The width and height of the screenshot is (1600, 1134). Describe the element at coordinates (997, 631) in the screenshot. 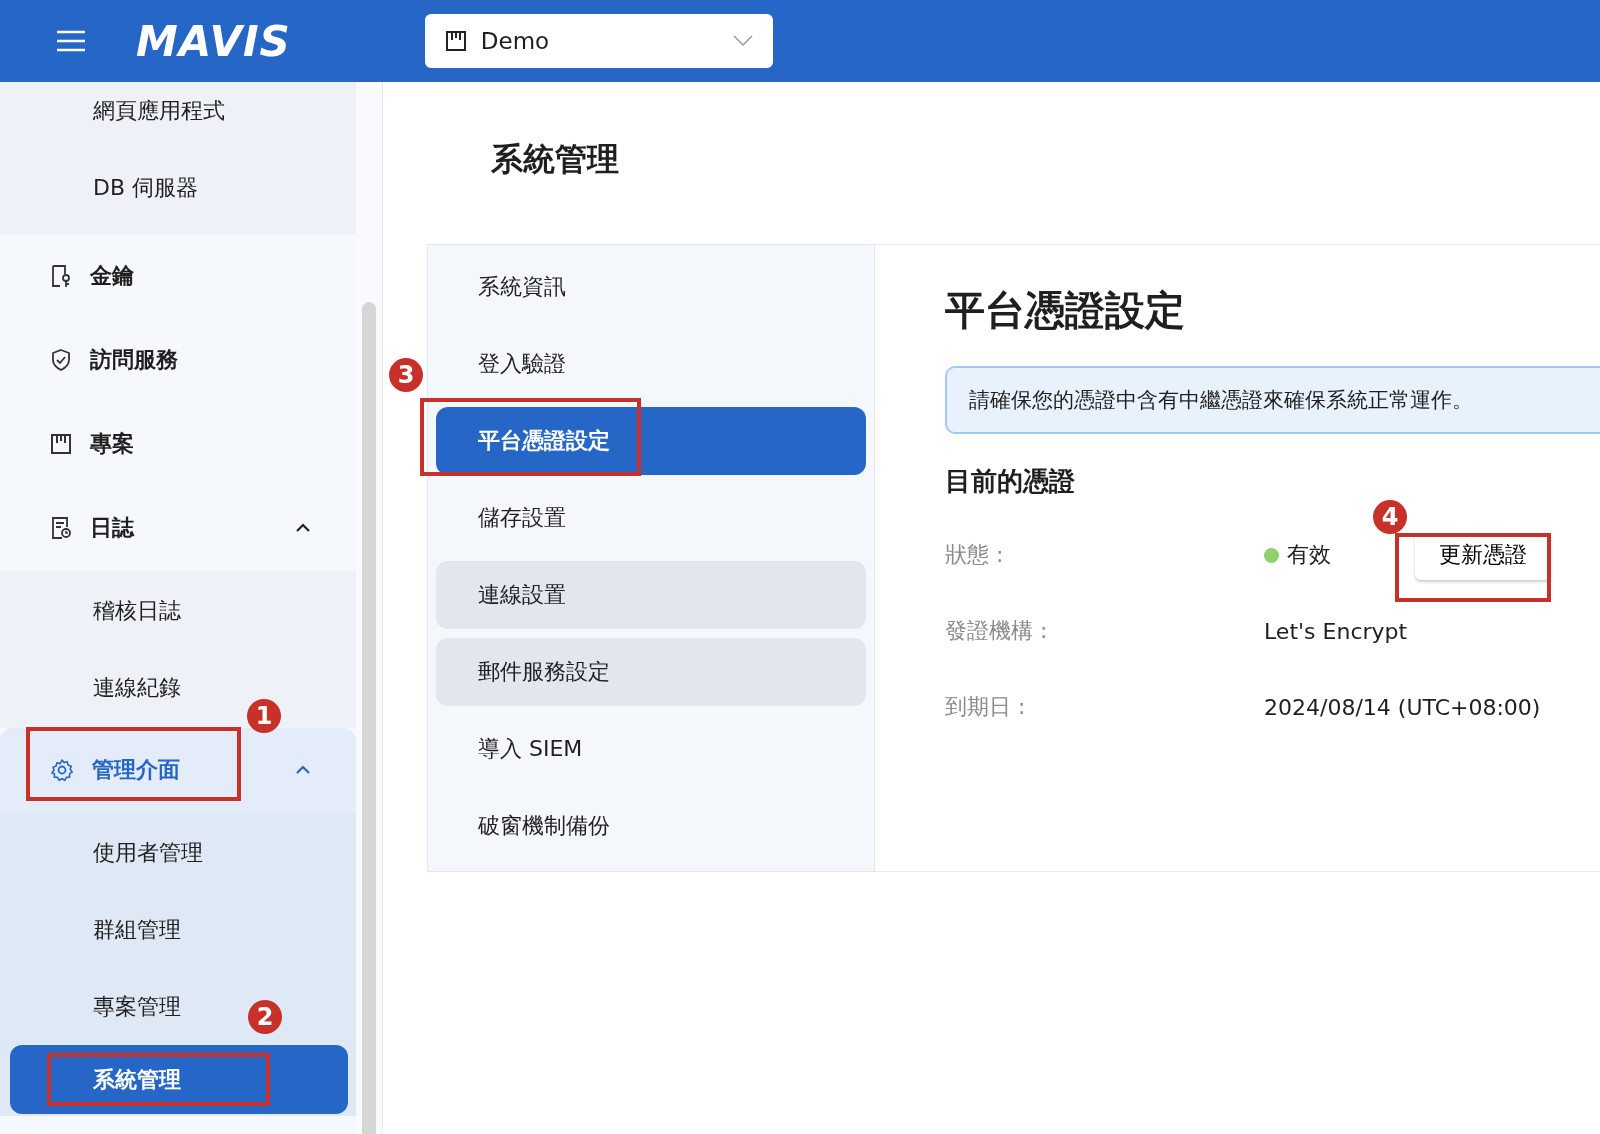

I see `field-label: 發證機構 :` at that location.